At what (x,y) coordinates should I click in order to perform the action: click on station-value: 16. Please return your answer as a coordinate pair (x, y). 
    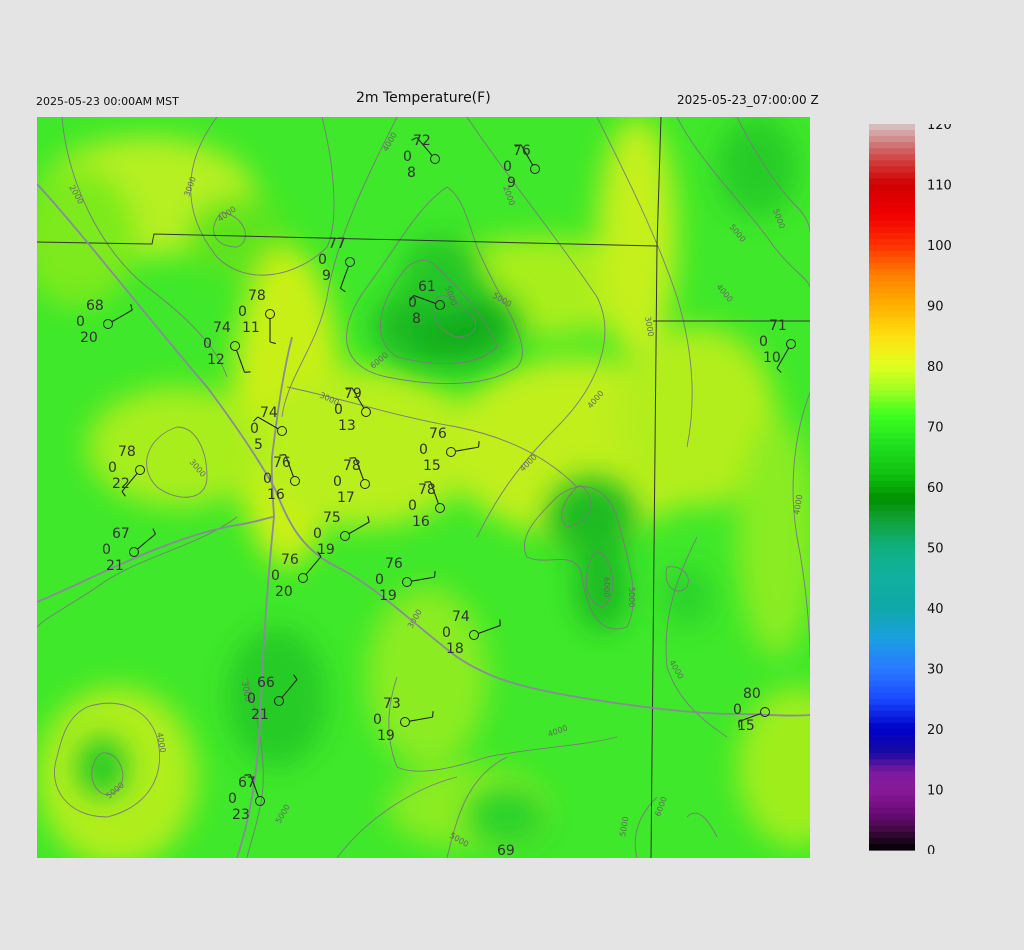
    Looking at the image, I should click on (421, 522).